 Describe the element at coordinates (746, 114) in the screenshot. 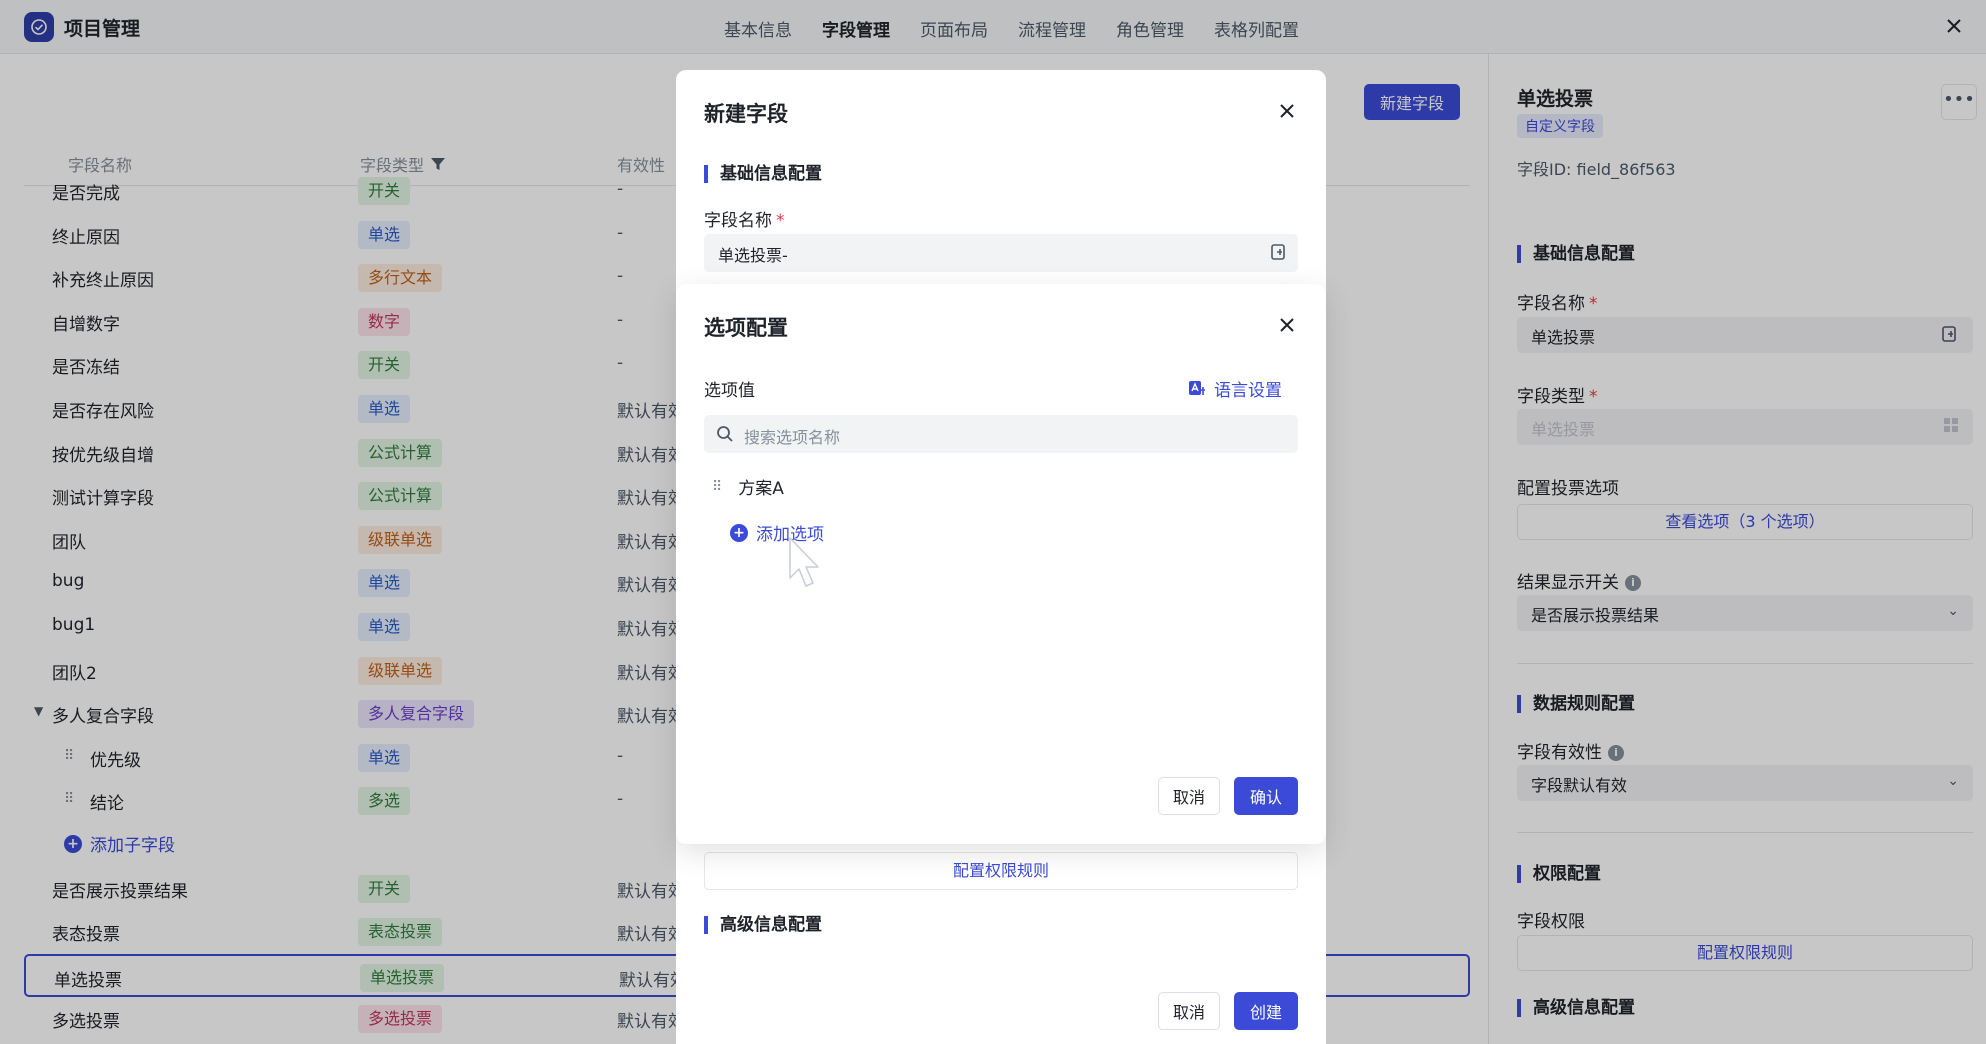

I see `dialog-title: 新建字段` at that location.